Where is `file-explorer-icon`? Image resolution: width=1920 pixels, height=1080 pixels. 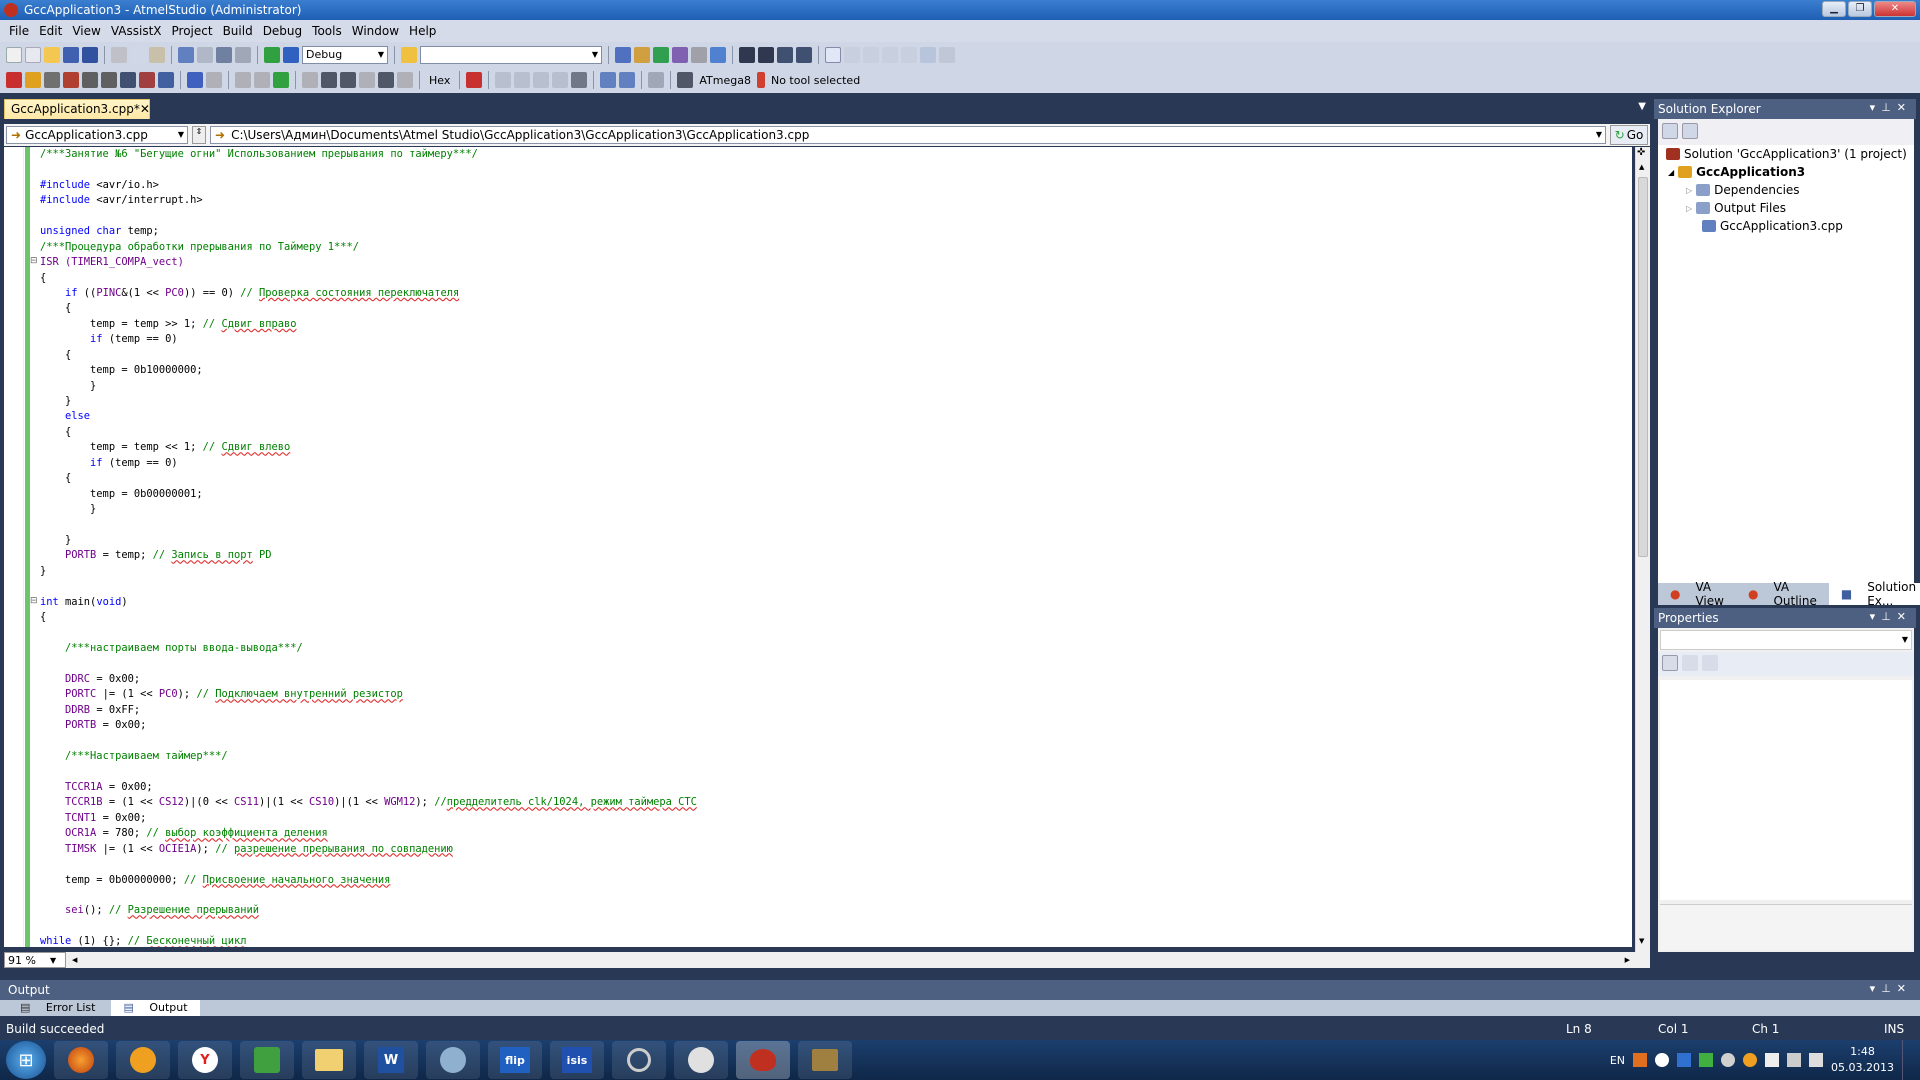
file-explorer-icon is located at coordinates (329, 1060).